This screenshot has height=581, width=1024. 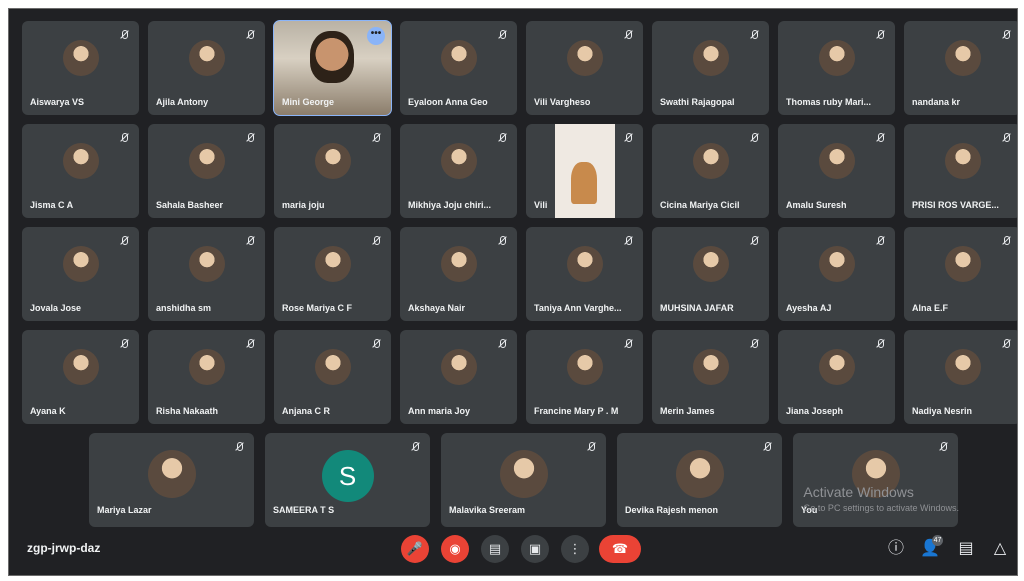 I want to click on participant-tile: MUHSINA JAFAR, so click(x=710, y=274).